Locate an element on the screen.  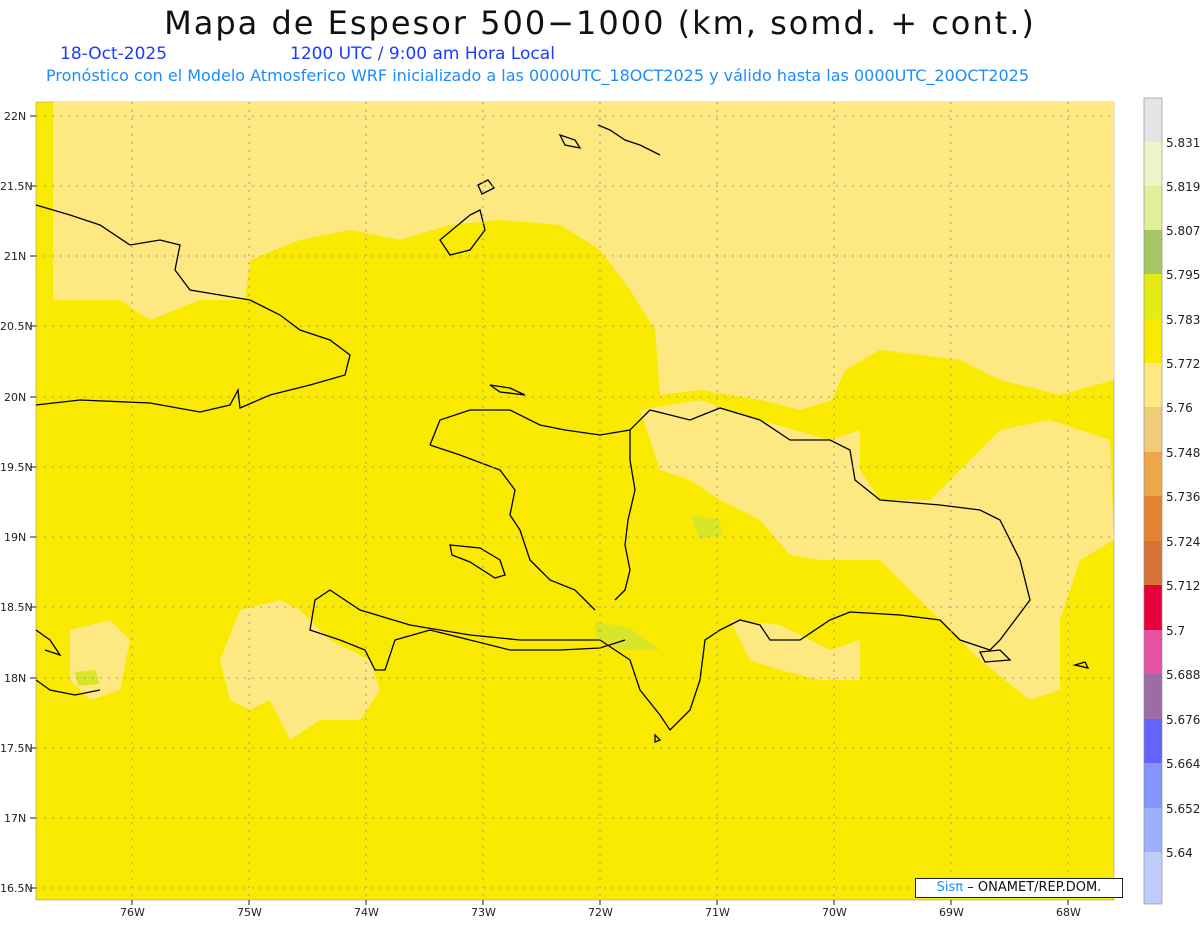
cb-label: 5.724 is located at coordinates (1183, 542).